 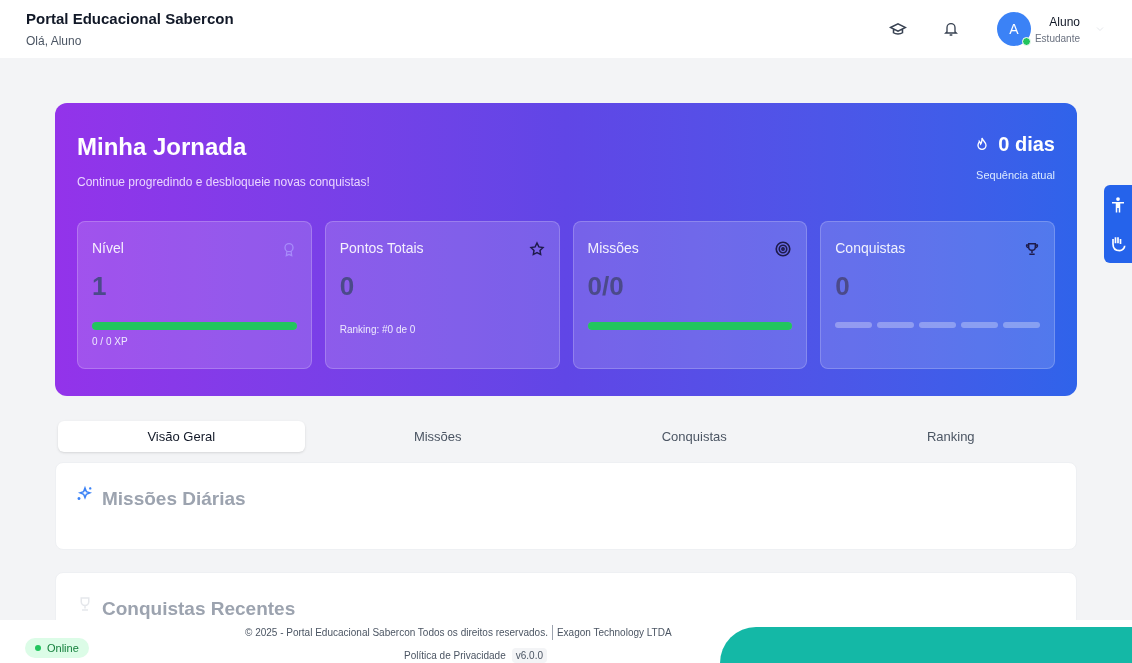 What do you see at coordinates (1057, 38) in the screenshot?
I see `user-role: Estudante` at bounding box center [1057, 38].